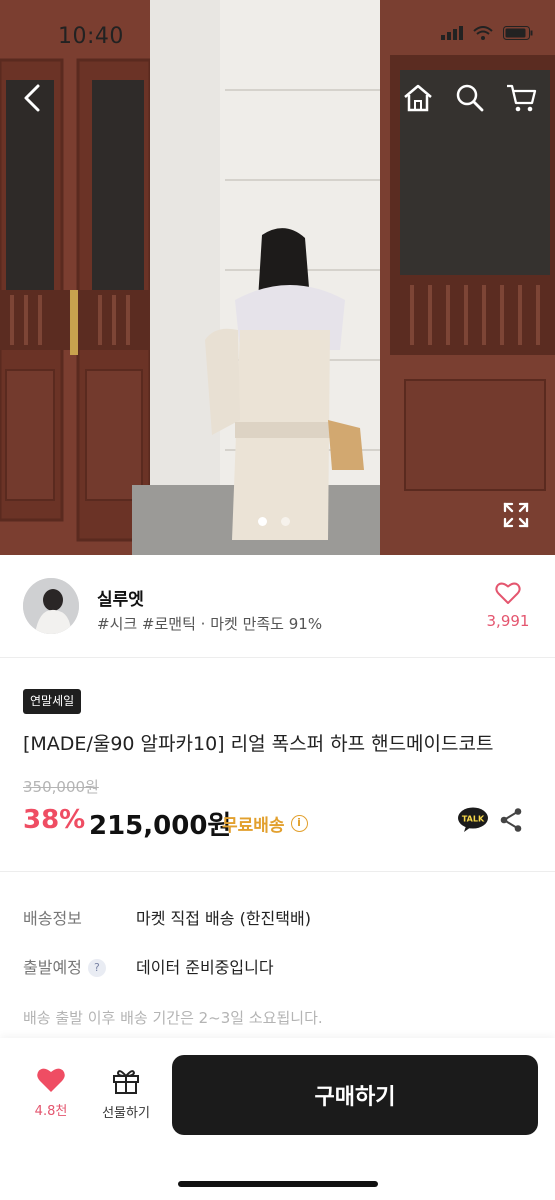 The width and height of the screenshot is (555, 1200). What do you see at coordinates (173, 1018) in the screenshot?
I see `shipping-note: 배송 출발 이후 배송 기간은 2~3일 소요됩니다.` at bounding box center [173, 1018].